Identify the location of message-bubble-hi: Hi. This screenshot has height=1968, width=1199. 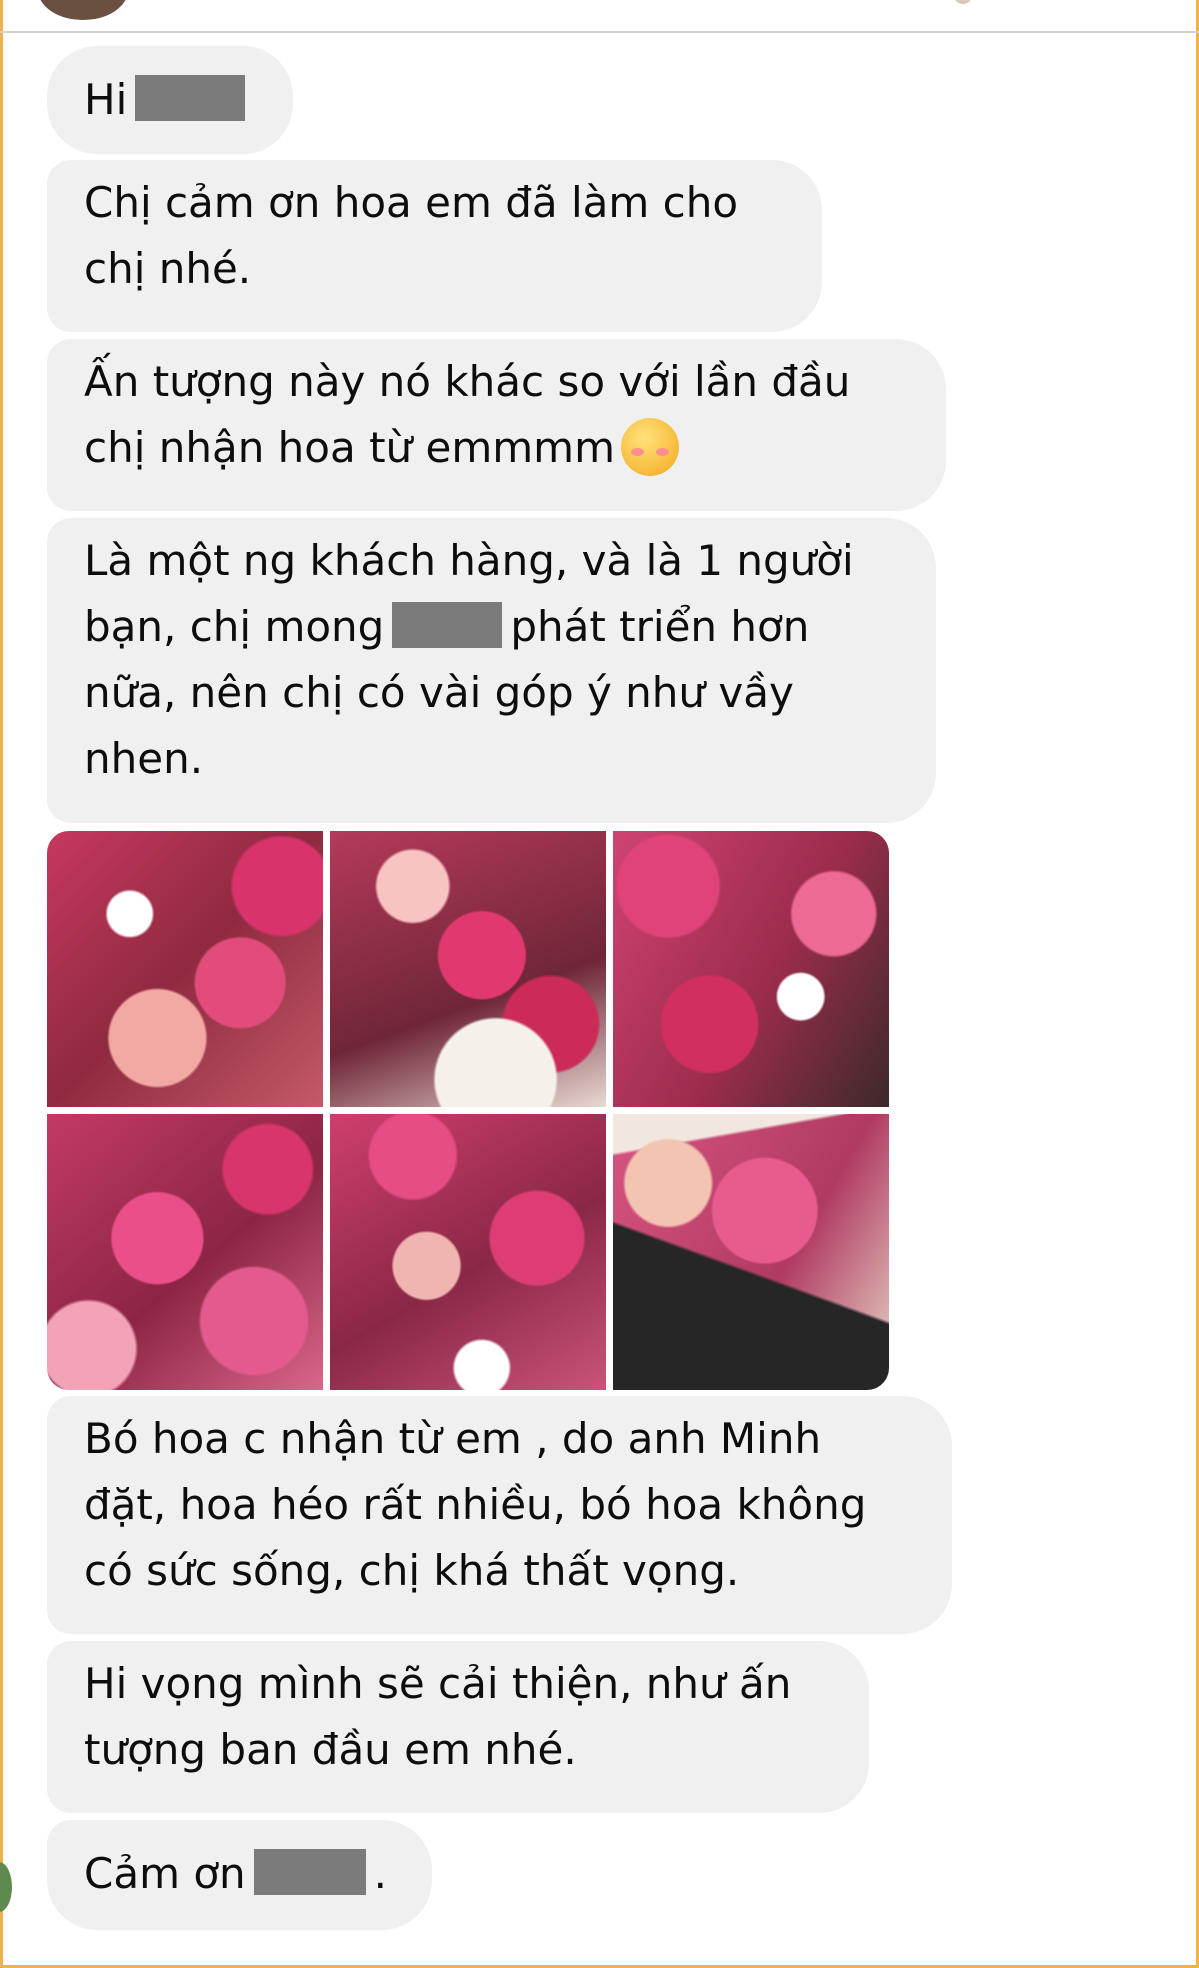
(170, 100).